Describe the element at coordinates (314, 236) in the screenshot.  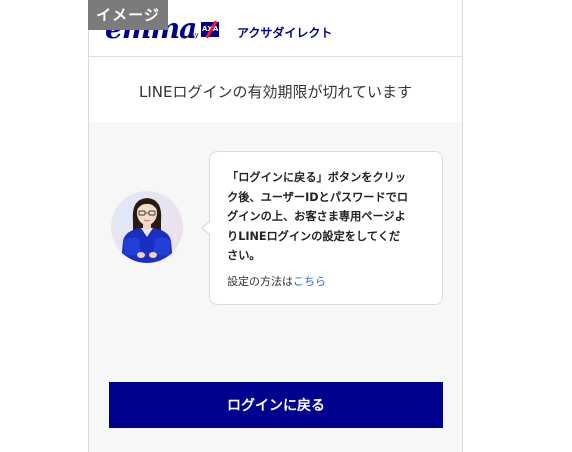
I see `message-line: りLINEログインの設定をしてくだ` at that location.